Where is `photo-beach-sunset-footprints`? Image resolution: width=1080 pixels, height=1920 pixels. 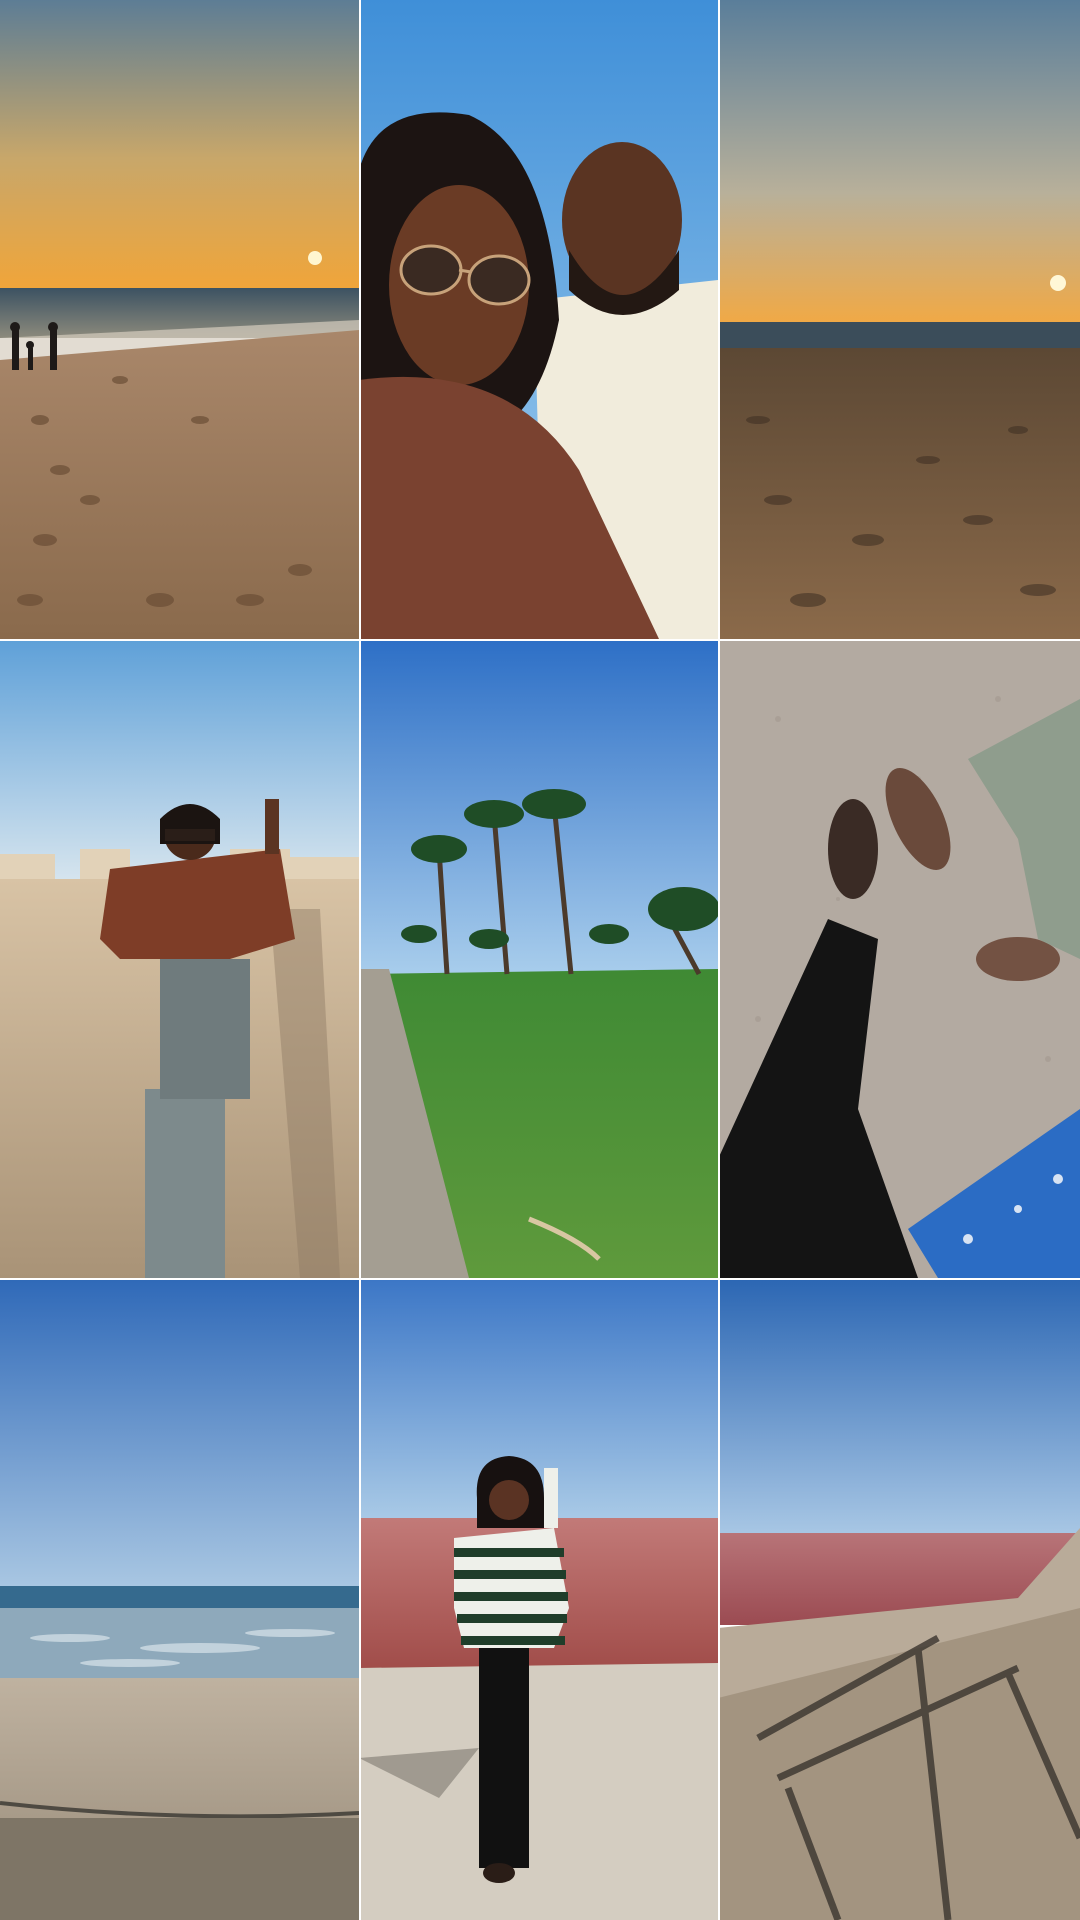
photo-beach-sunset-footprints is located at coordinates (179, 319).